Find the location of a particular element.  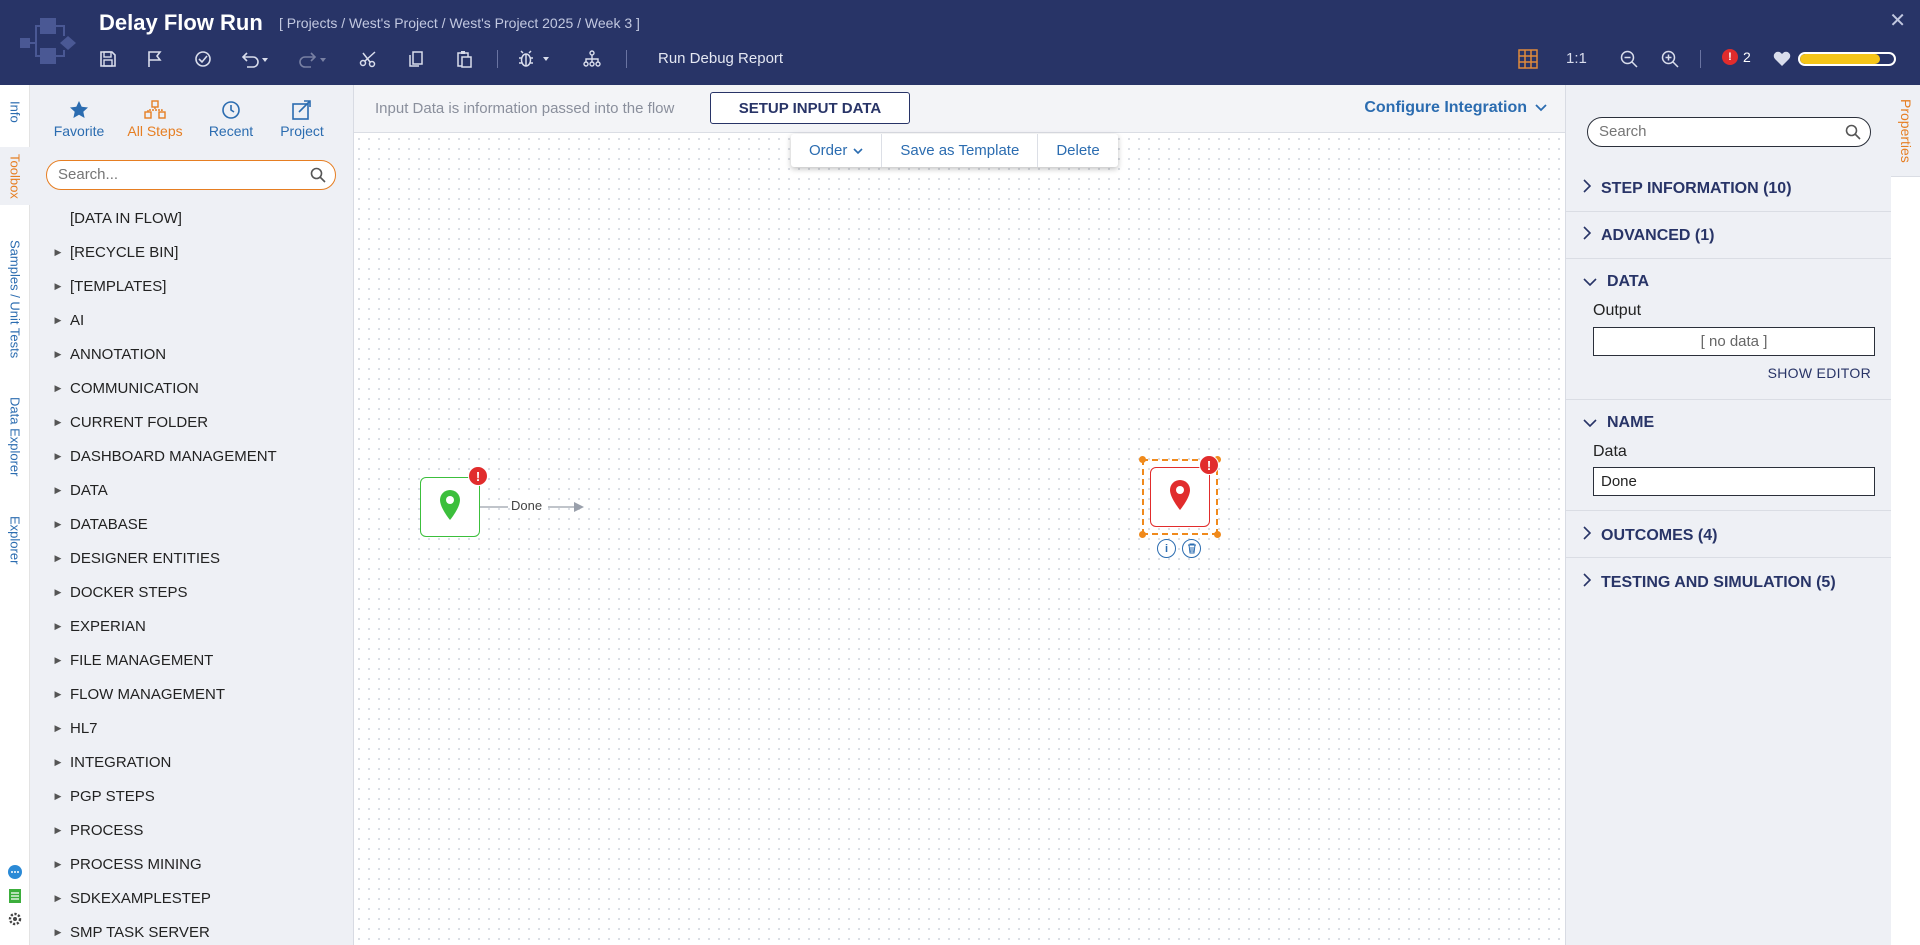

step-context-menu: Order Save as Template Delete is located at coordinates (954, 150).